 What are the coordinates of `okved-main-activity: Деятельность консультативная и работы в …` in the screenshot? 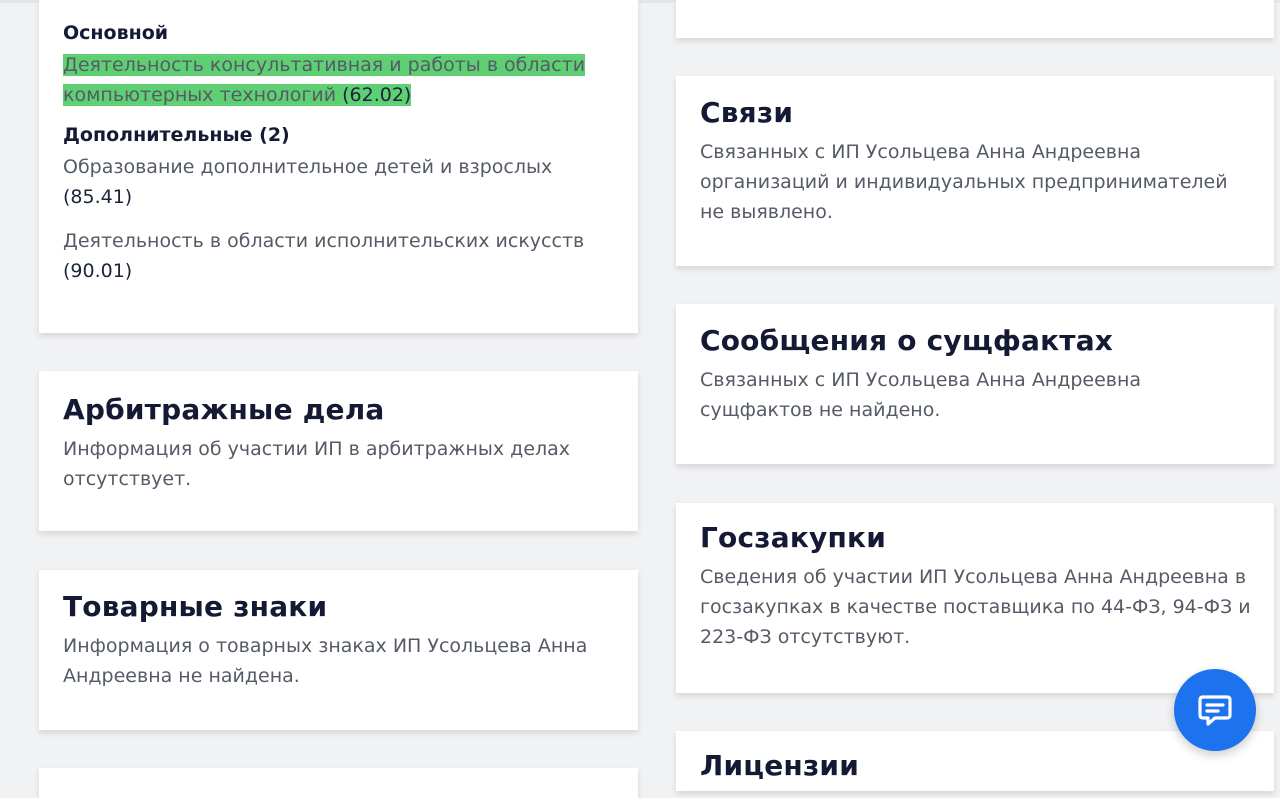 It's located at (333, 80).